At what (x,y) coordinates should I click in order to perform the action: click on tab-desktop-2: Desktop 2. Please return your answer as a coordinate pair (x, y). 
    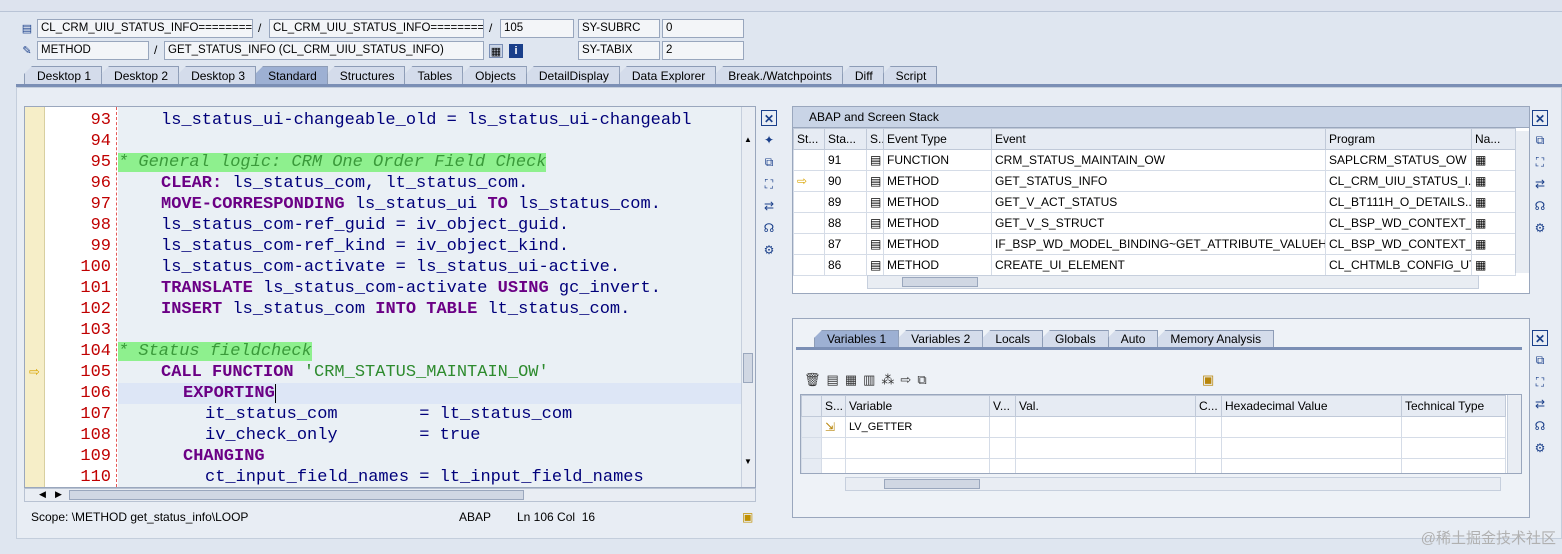
    Looking at the image, I should click on (140, 75).